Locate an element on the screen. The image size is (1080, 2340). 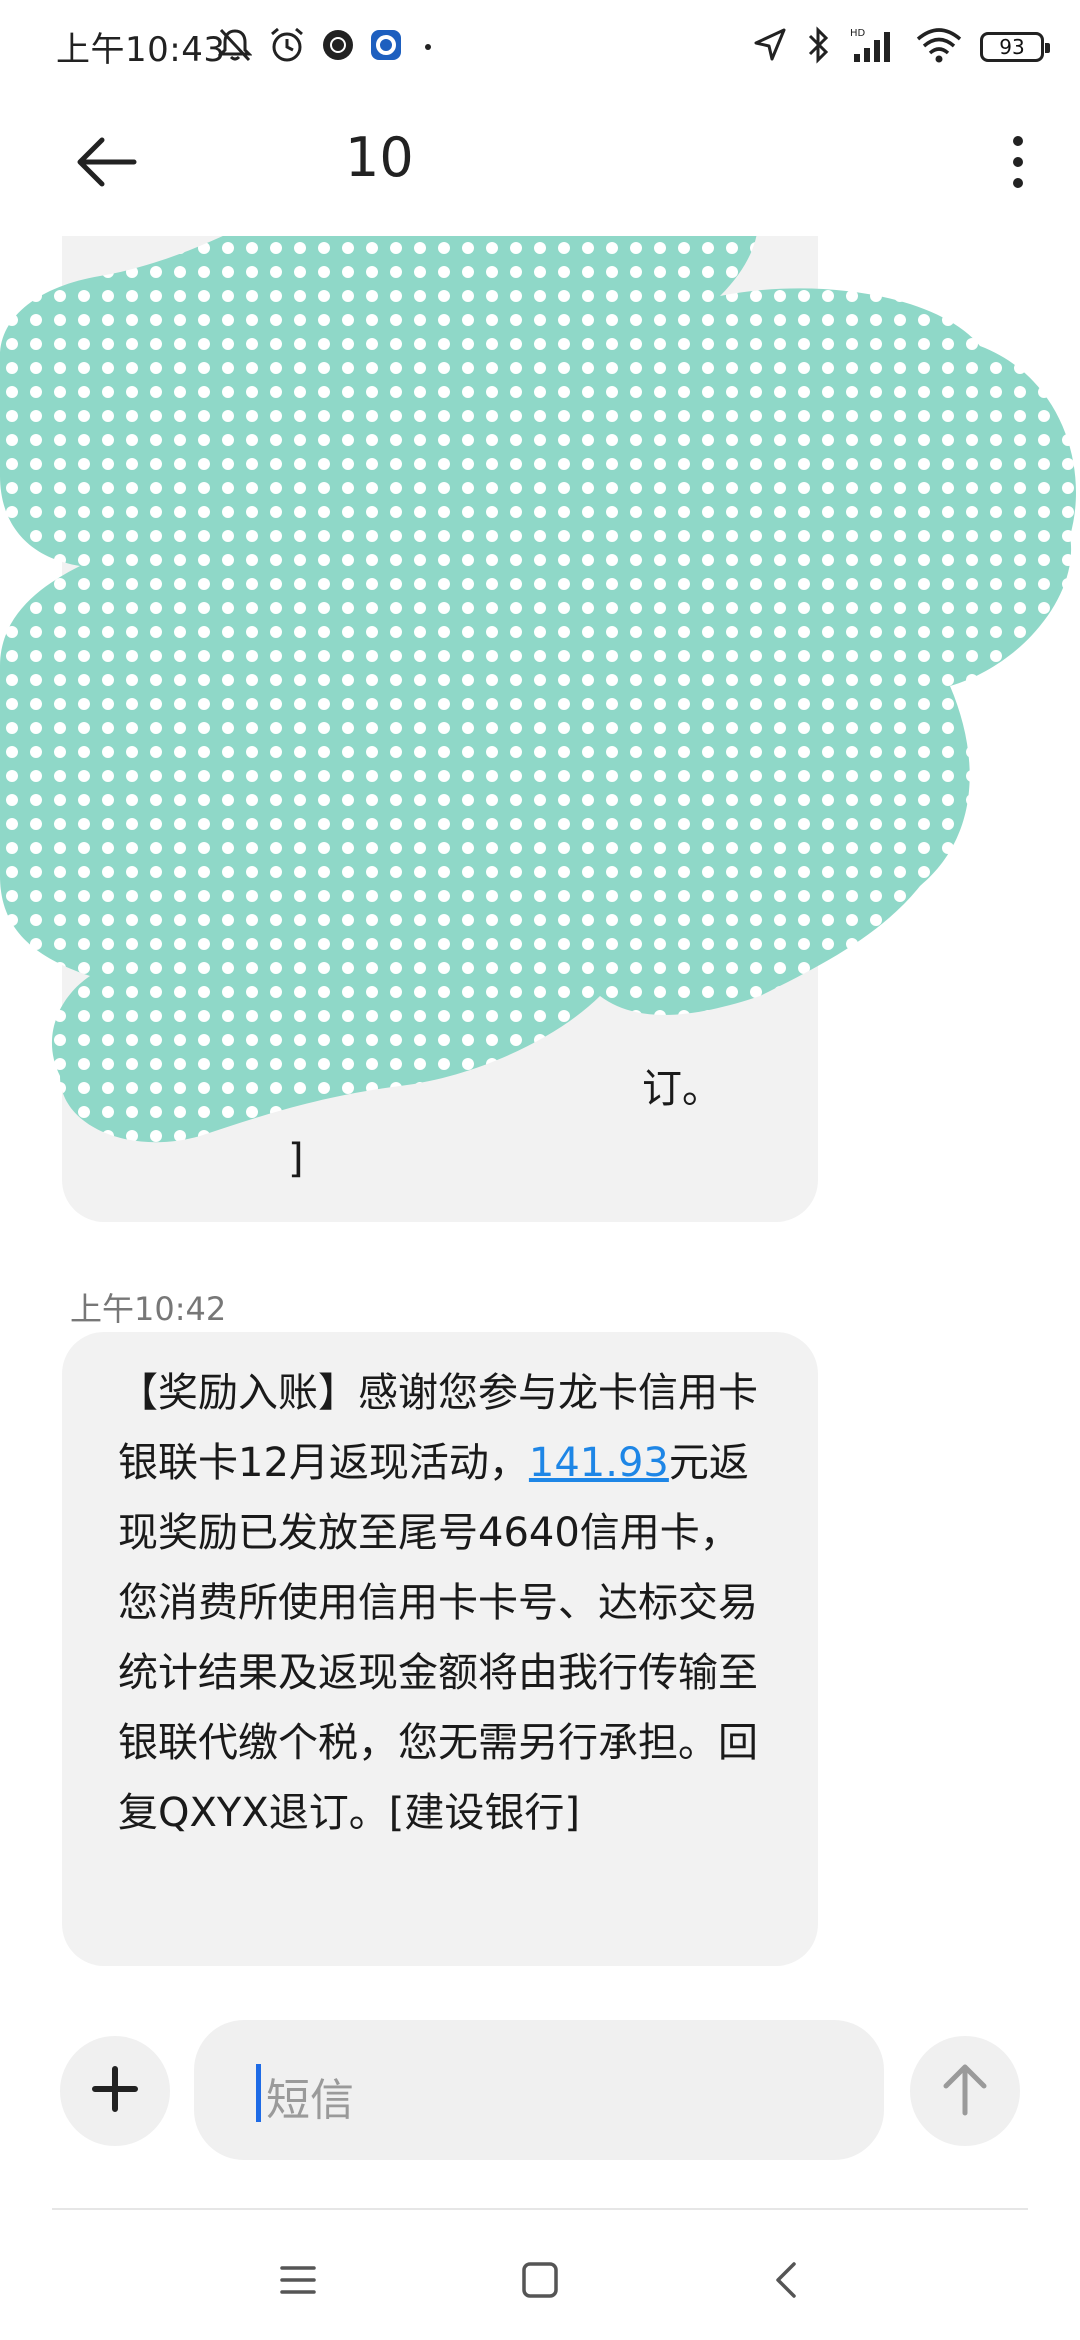
add-attachment-button is located at coordinates (115, 2091).